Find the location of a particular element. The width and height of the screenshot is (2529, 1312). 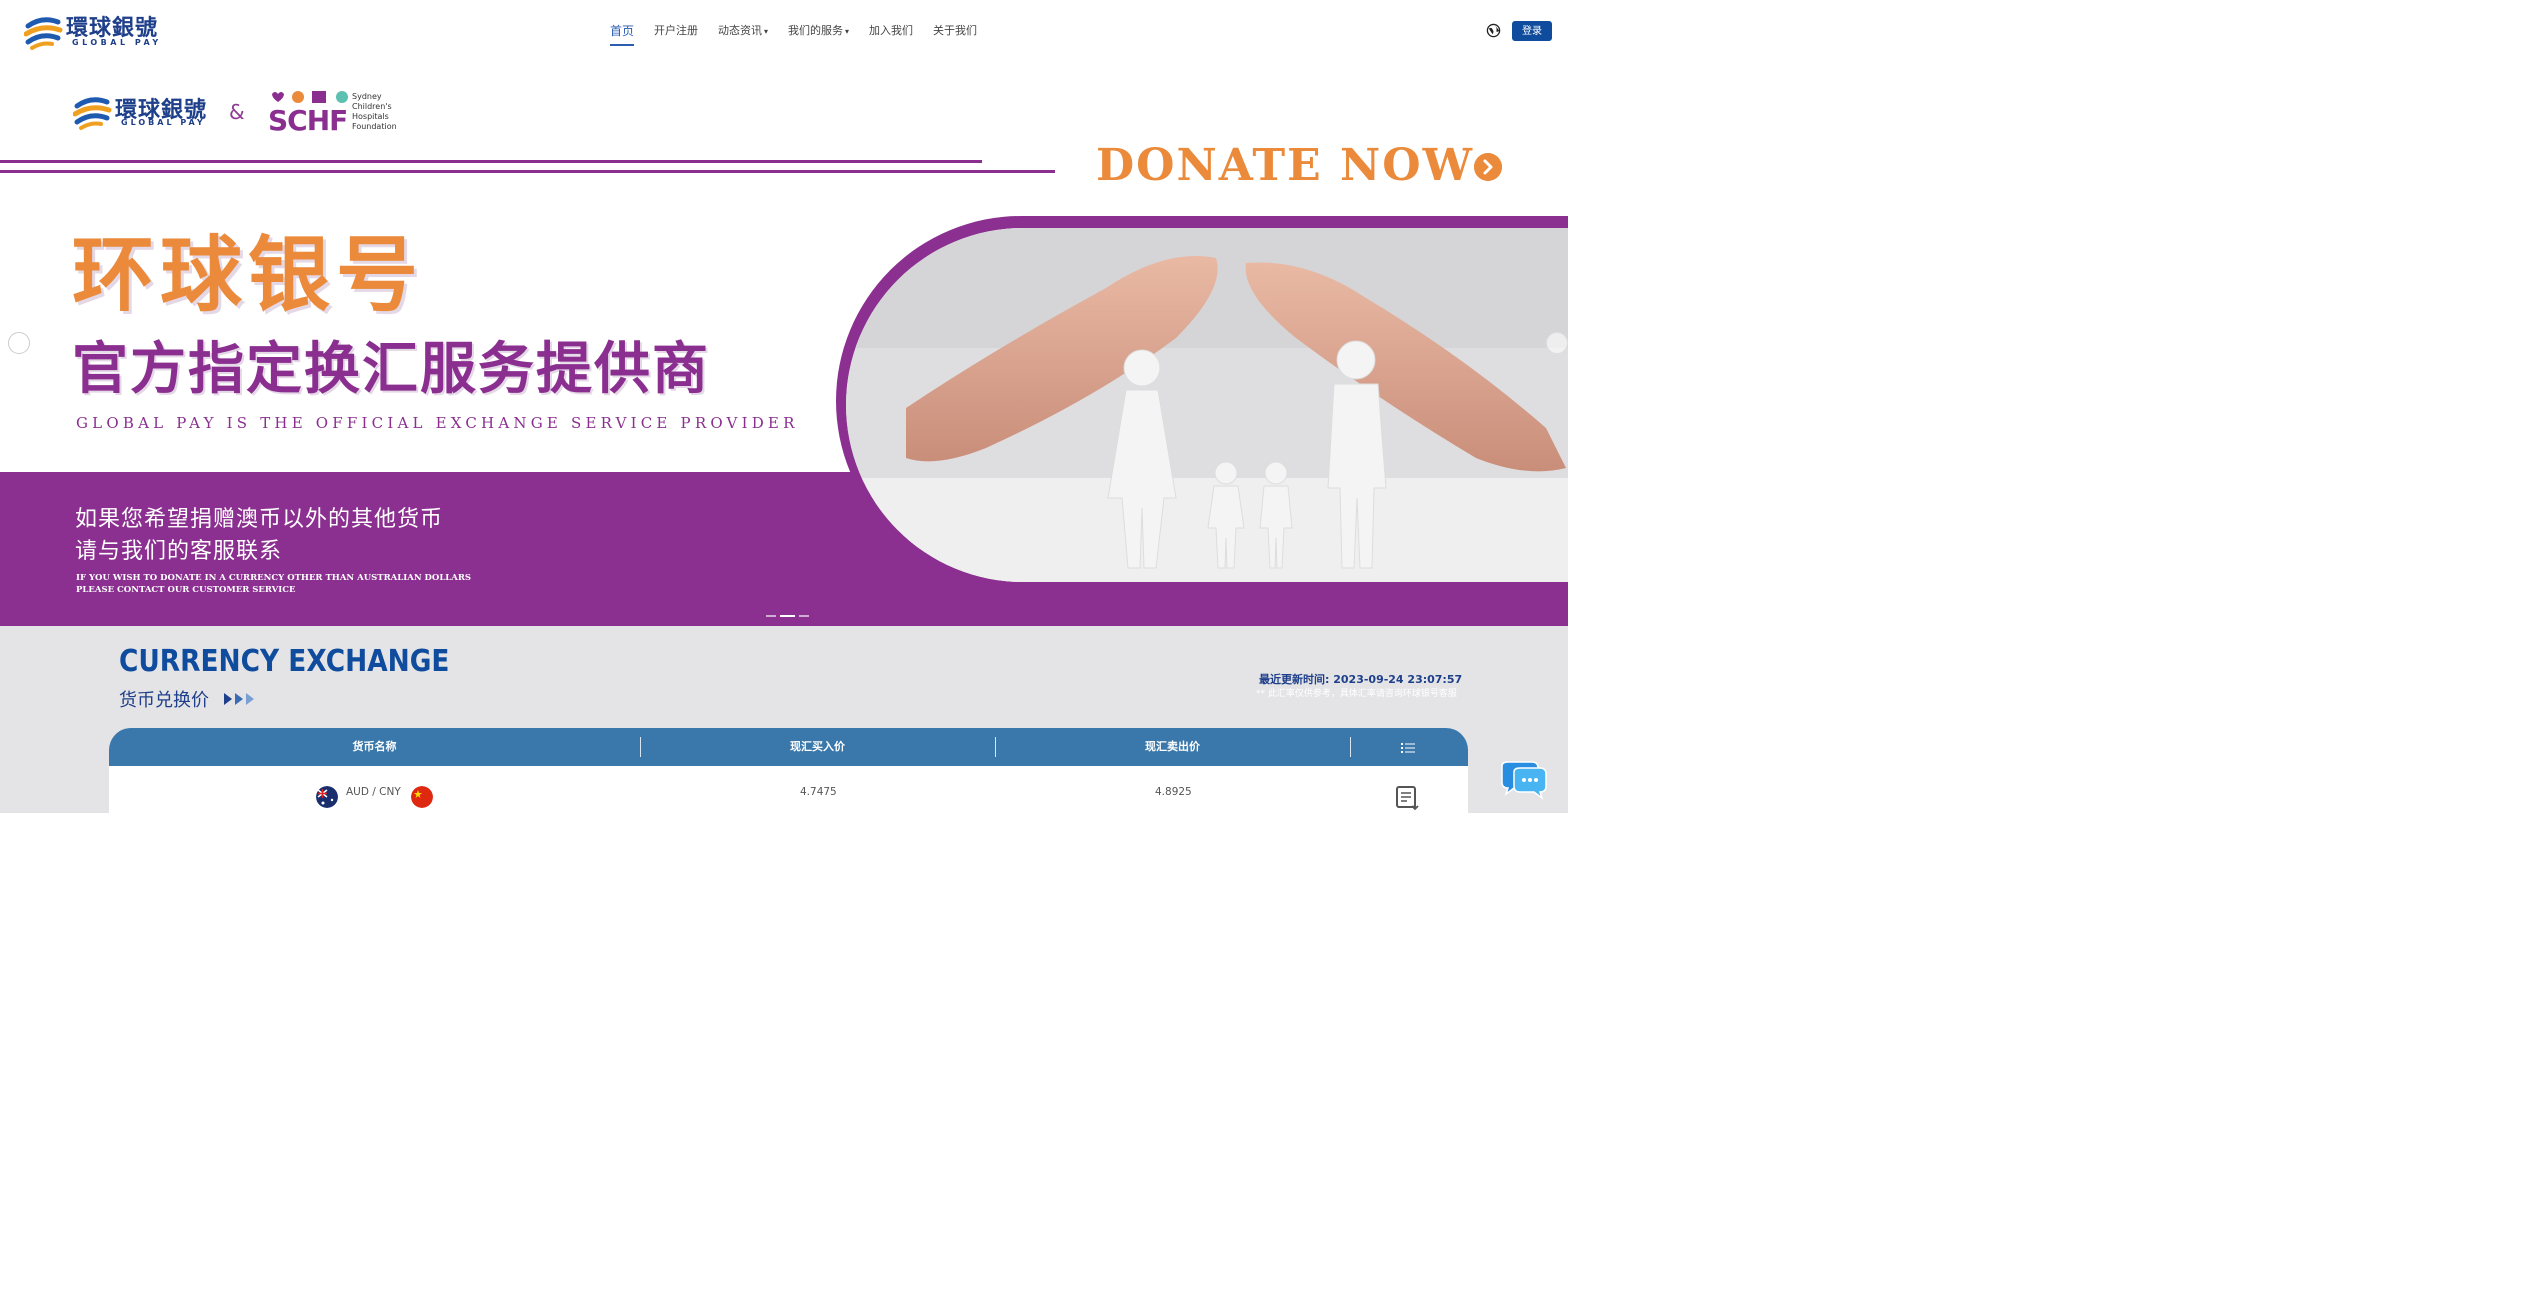

carousel-dot-active is located at coordinates (787, 616).